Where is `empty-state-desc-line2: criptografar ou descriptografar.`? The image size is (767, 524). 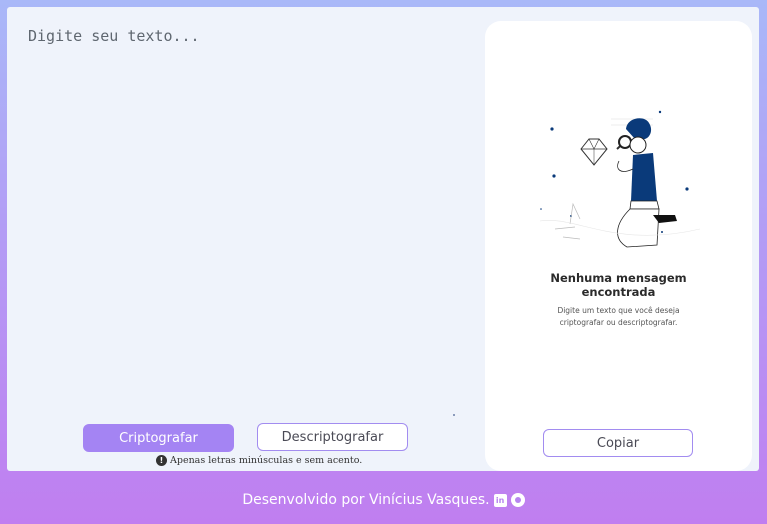 empty-state-desc-line2: criptografar ou descriptografar. is located at coordinates (618, 322).